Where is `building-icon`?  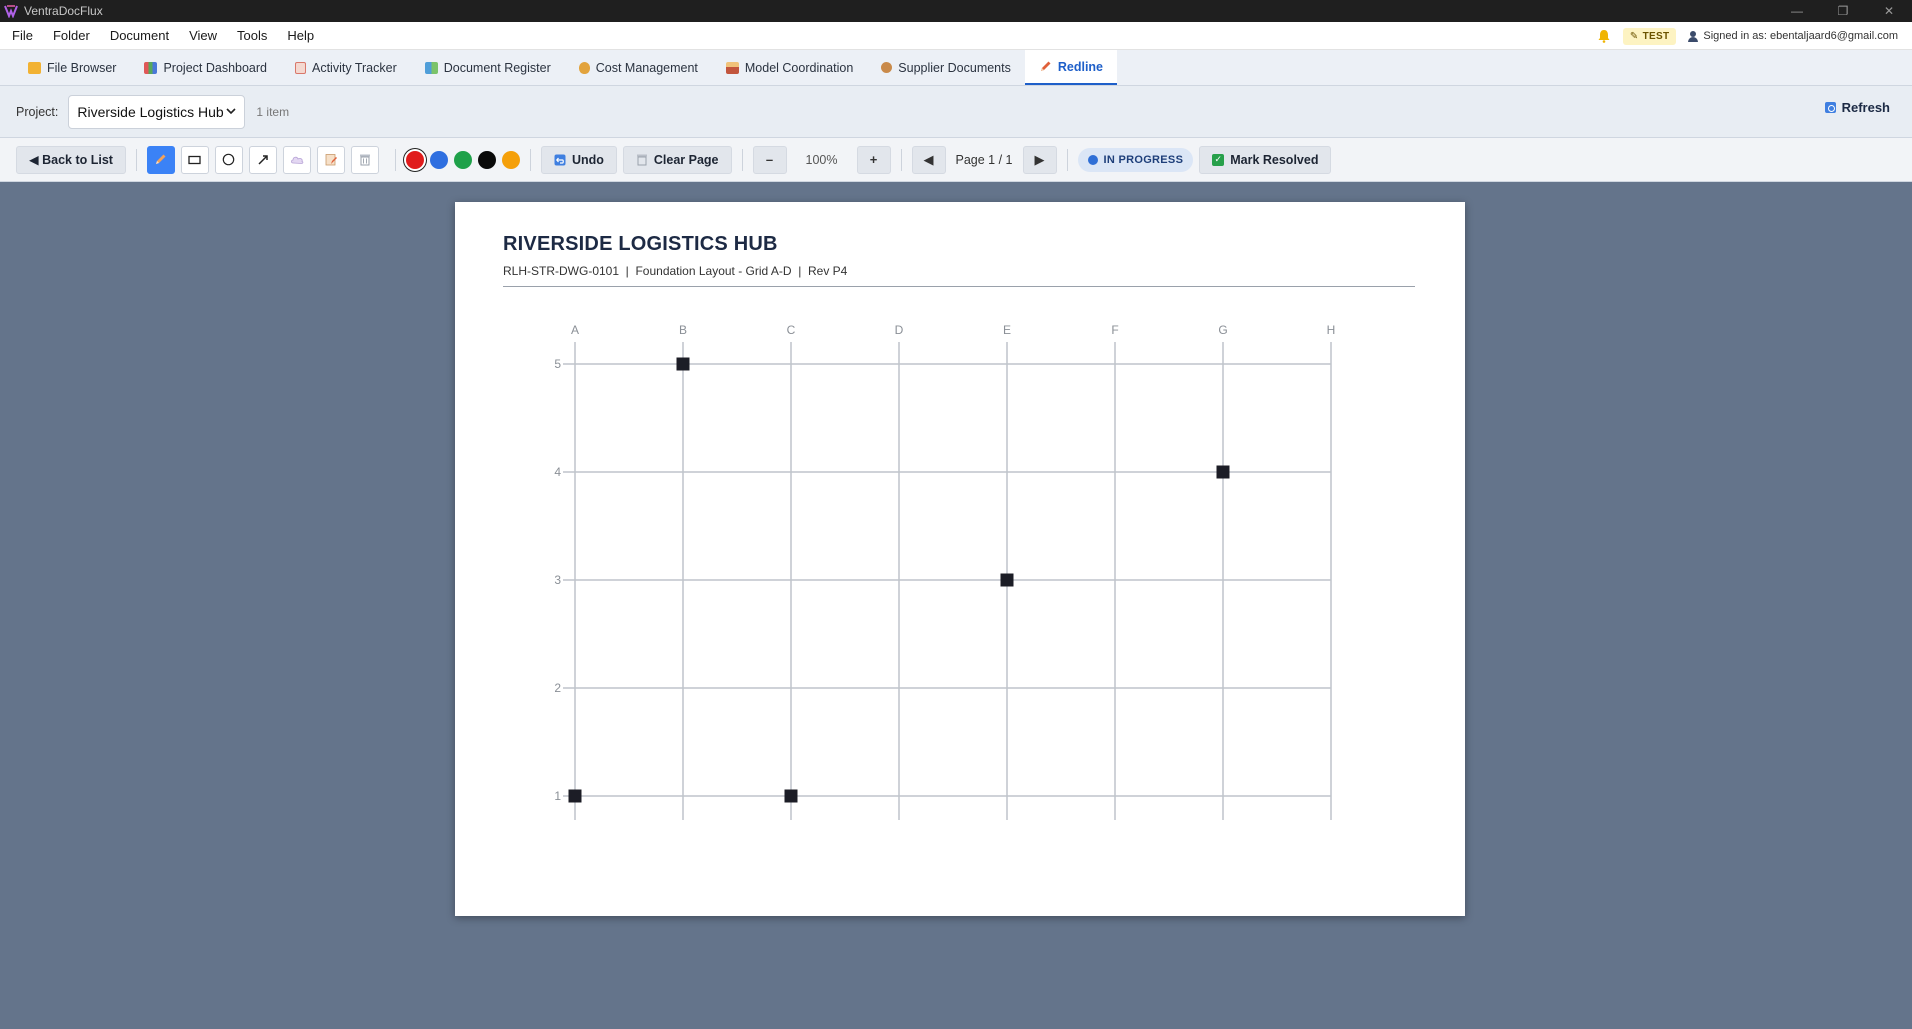 building-icon is located at coordinates (732, 67).